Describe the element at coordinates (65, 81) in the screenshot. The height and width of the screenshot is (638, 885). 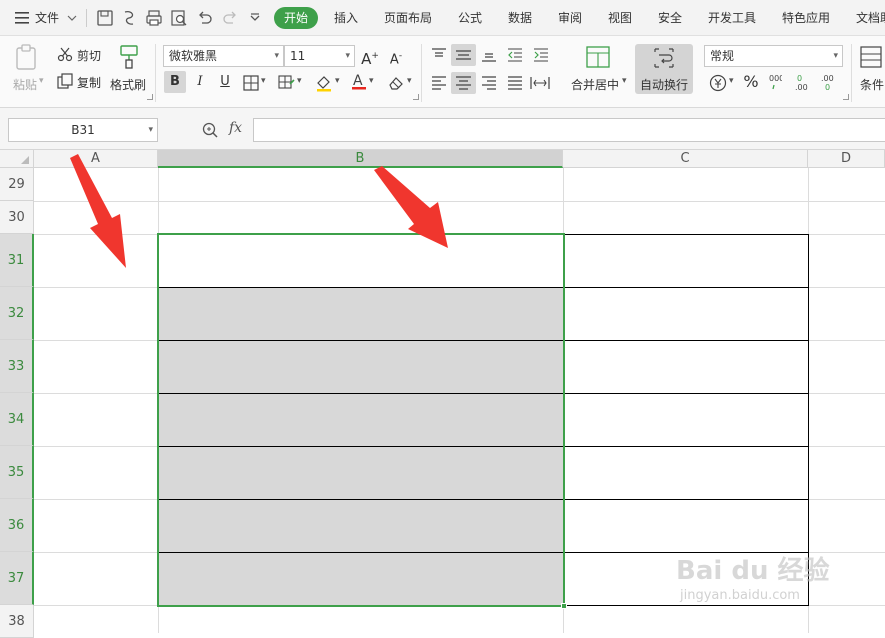
I see `copy-icon` at that location.